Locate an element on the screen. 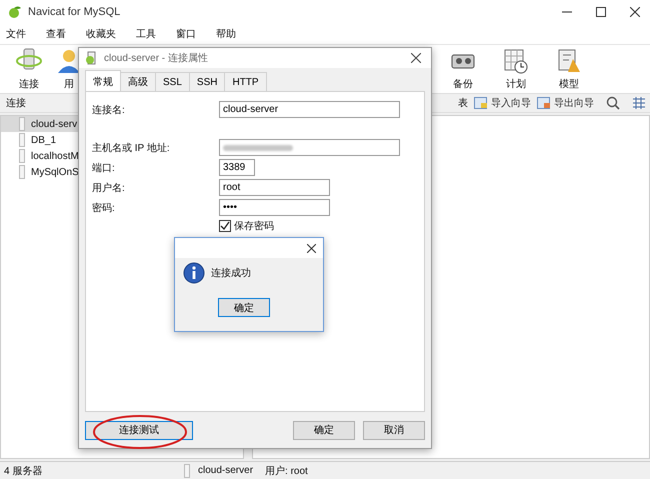 The height and width of the screenshot is (479, 650). status-text: cloud-server is located at coordinates (226, 470).